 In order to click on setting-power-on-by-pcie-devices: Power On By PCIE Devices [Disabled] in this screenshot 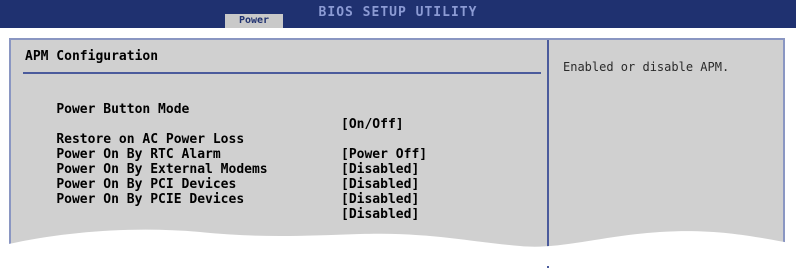, I will do `click(222, 207)`.